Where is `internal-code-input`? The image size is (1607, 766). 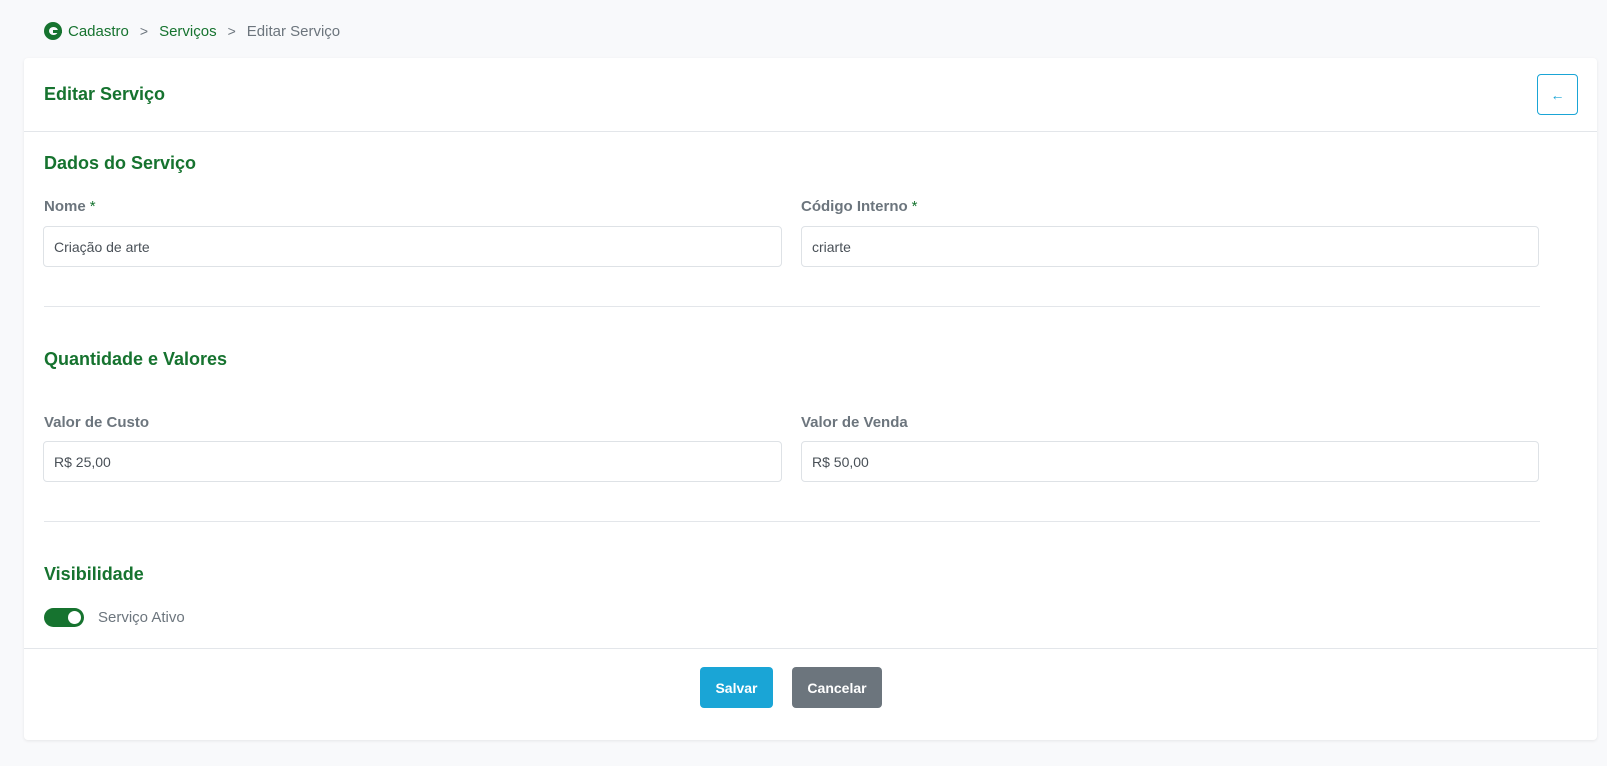 internal-code-input is located at coordinates (1170, 246).